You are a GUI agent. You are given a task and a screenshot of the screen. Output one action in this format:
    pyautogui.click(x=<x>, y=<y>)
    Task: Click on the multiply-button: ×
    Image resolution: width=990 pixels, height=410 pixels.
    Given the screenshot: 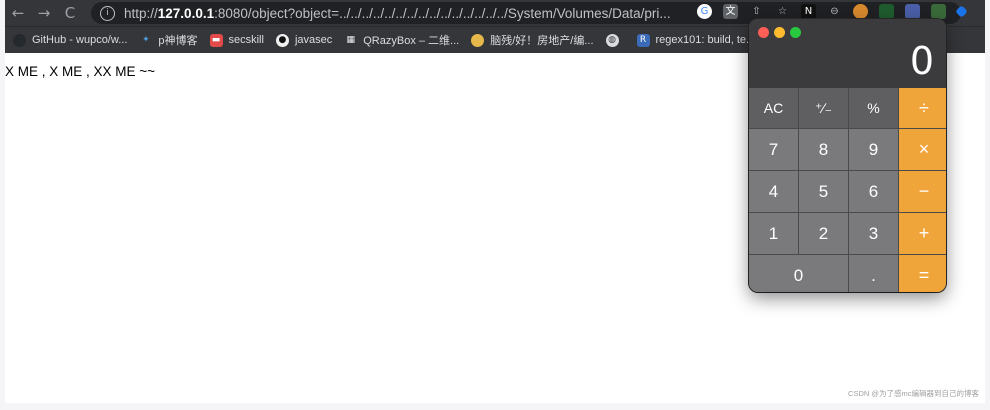 What is the action you would take?
    pyautogui.click(x=922, y=149)
    